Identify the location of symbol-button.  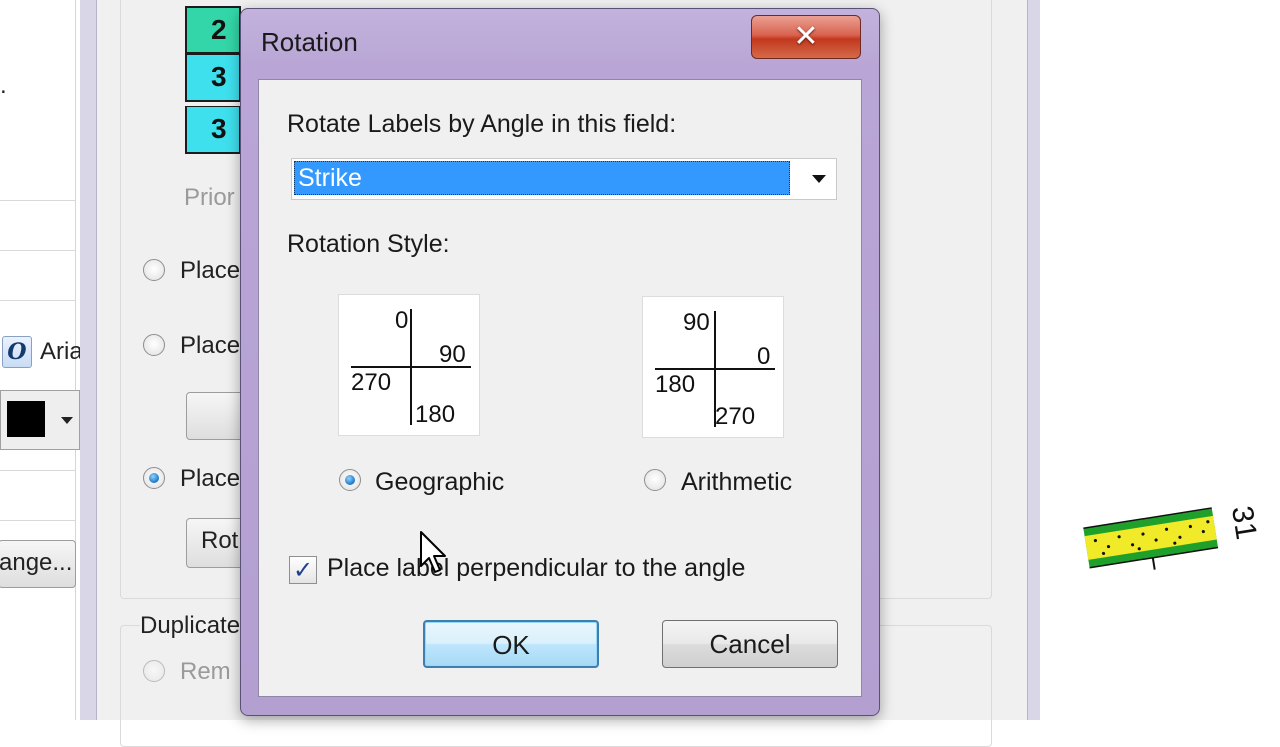
(216, 416).